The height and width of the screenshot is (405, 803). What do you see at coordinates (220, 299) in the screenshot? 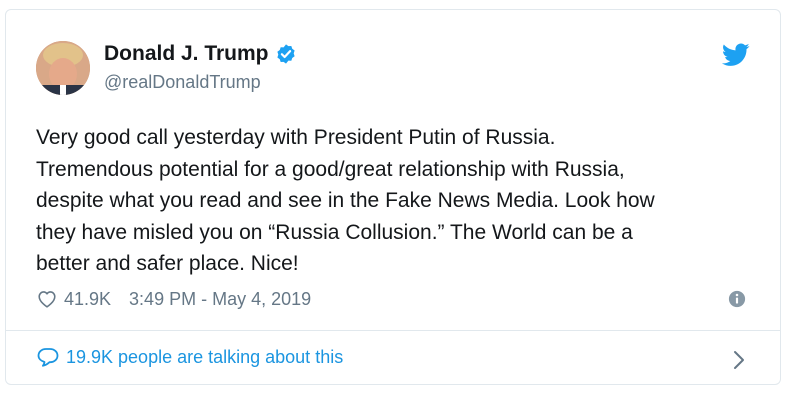
I see `timestamp: 3:49 PM - May 4, 2019` at bounding box center [220, 299].